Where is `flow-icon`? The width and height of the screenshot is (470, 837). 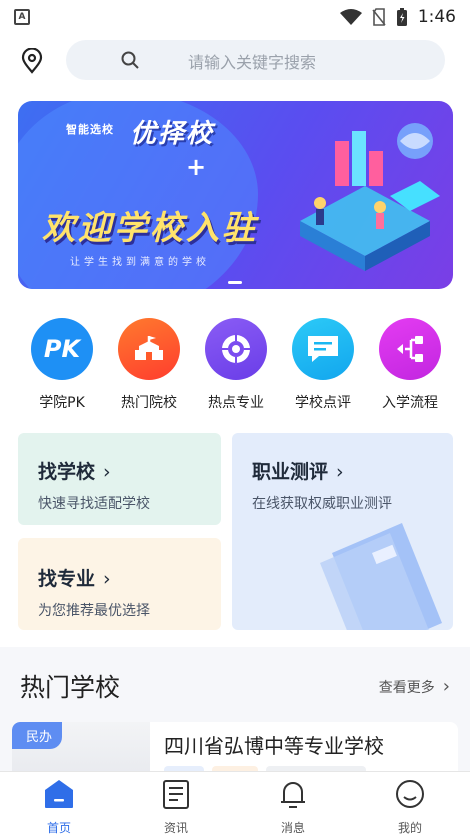 flow-icon is located at coordinates (410, 349).